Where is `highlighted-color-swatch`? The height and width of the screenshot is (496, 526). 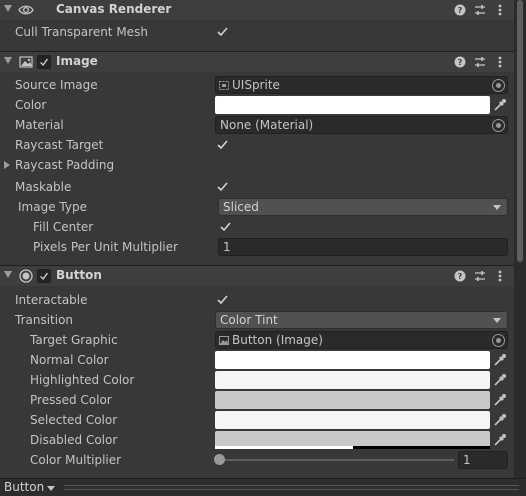
highlighted-color-swatch is located at coordinates (352, 380).